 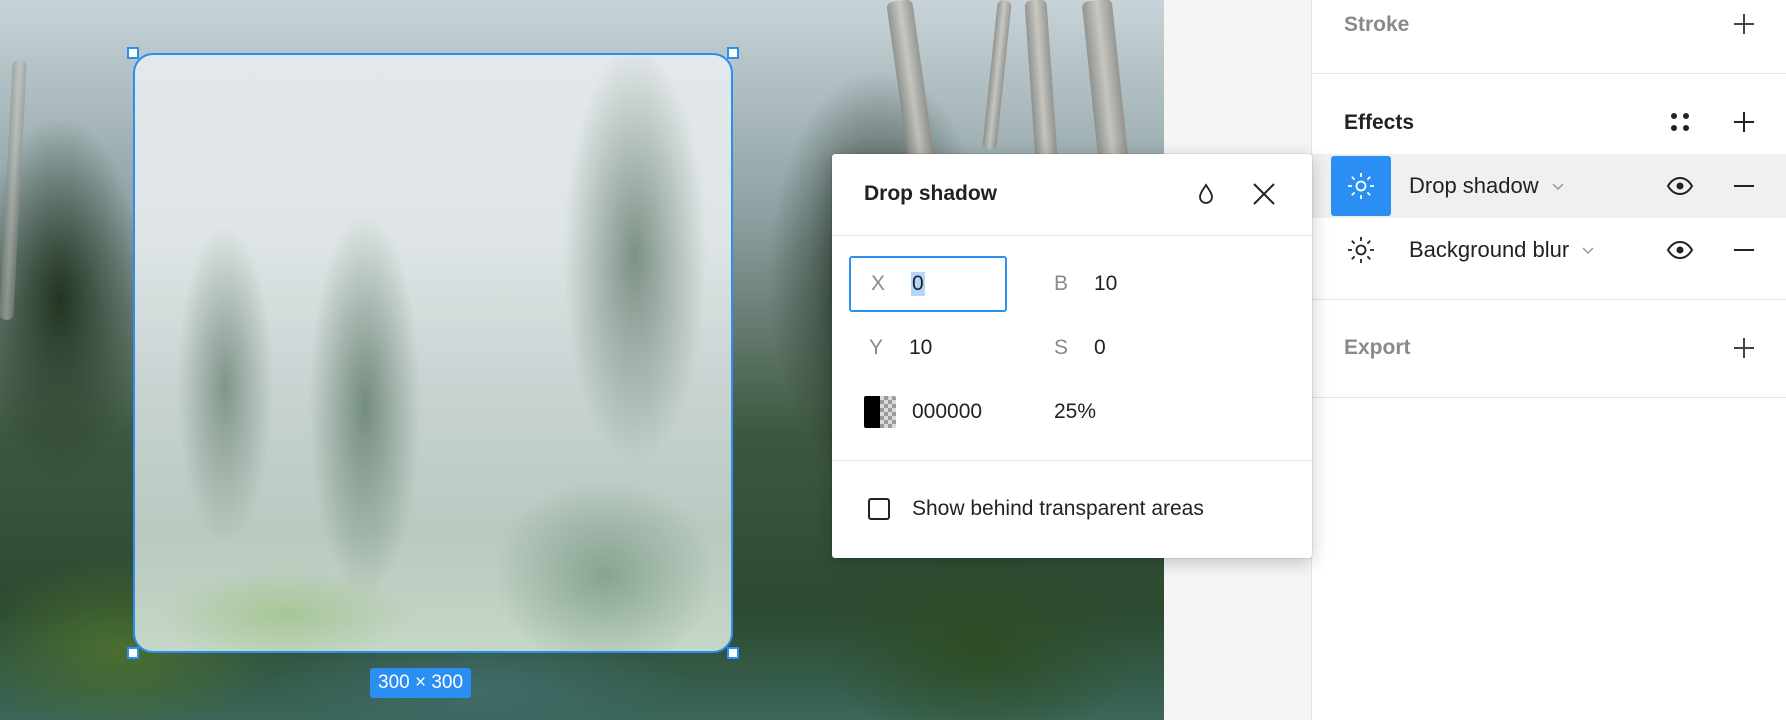 I want to click on show-behind-transparent-option: Show behind transparent areas, so click(x=1036, y=509).